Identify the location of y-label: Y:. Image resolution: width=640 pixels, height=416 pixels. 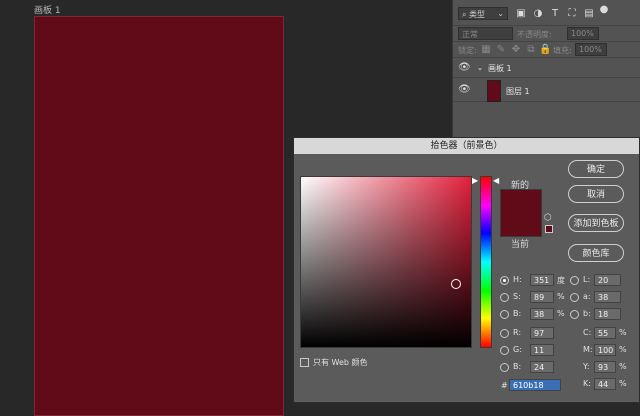
(586, 366).